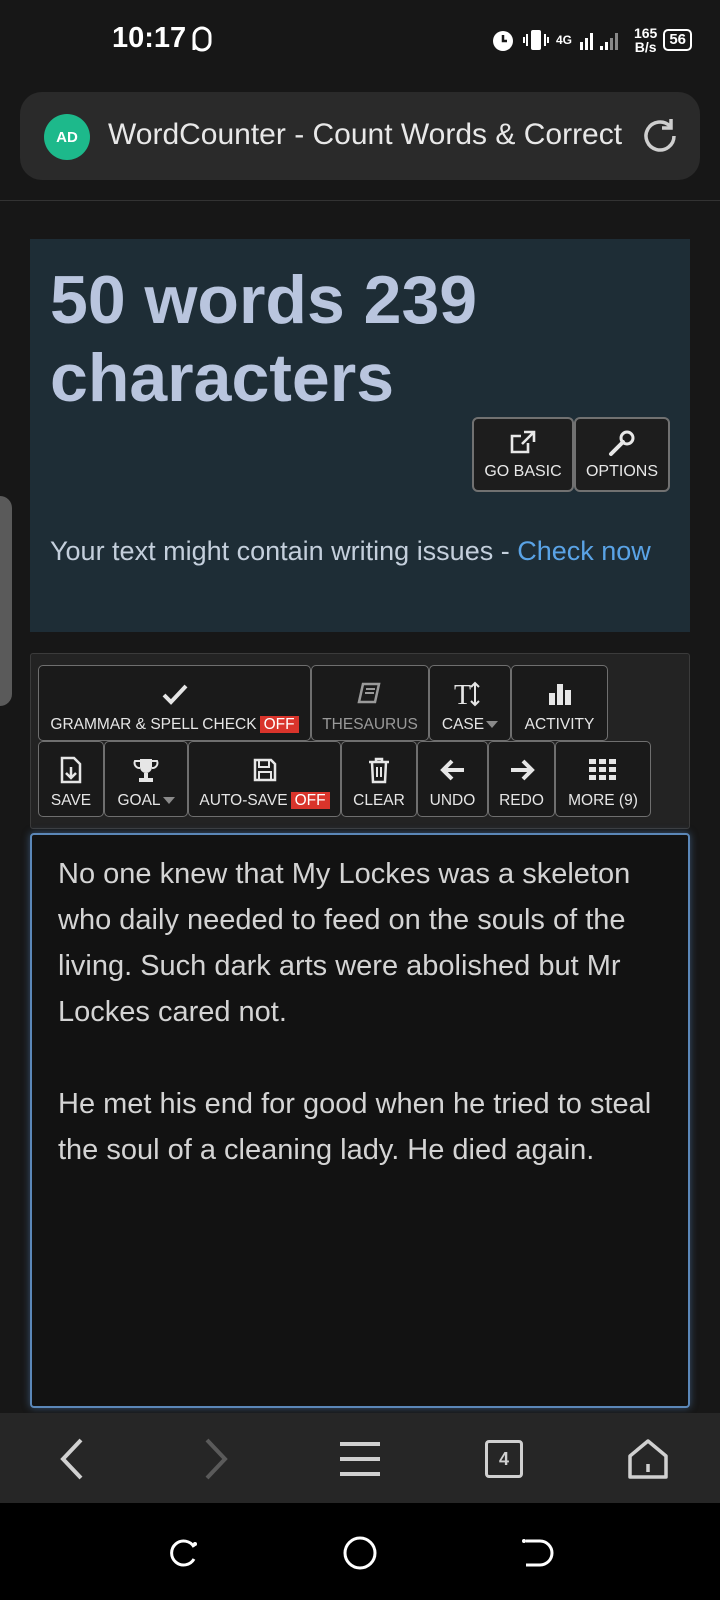  Describe the element at coordinates (502, 41) in the screenshot. I see `alarm-icon` at that location.